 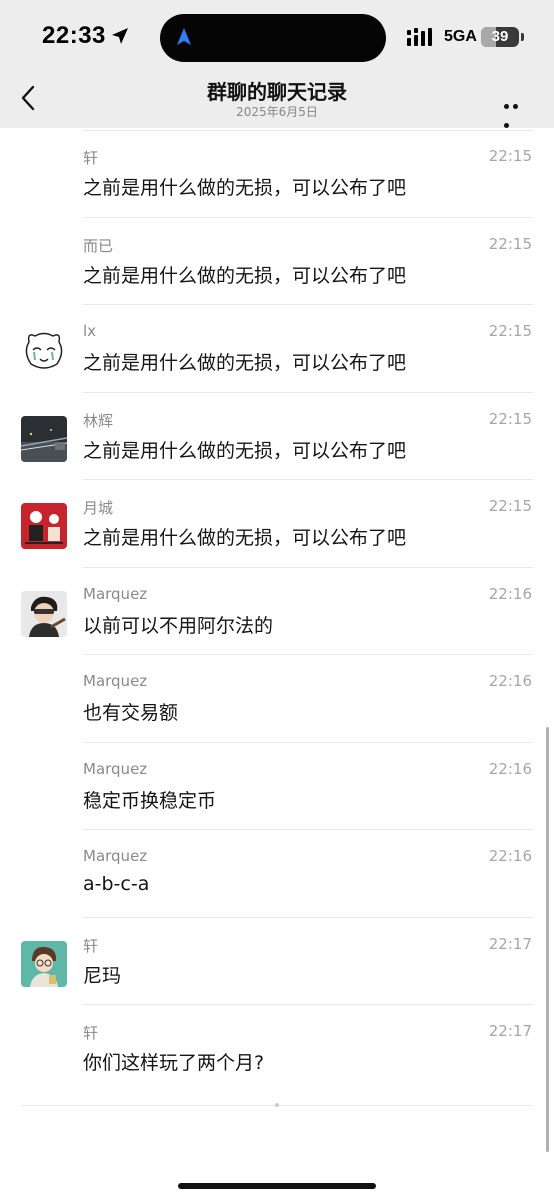 I want to click on status-time: 22:33, so click(x=74, y=35).